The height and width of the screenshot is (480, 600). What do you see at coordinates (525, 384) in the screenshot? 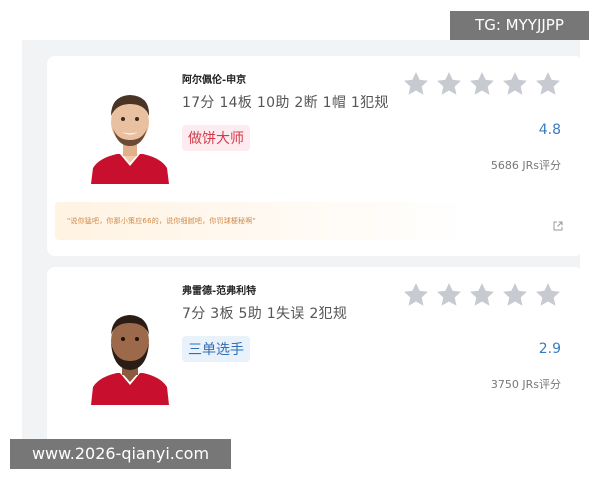
I see `ratings-count: 3750 JRs评分` at bounding box center [525, 384].